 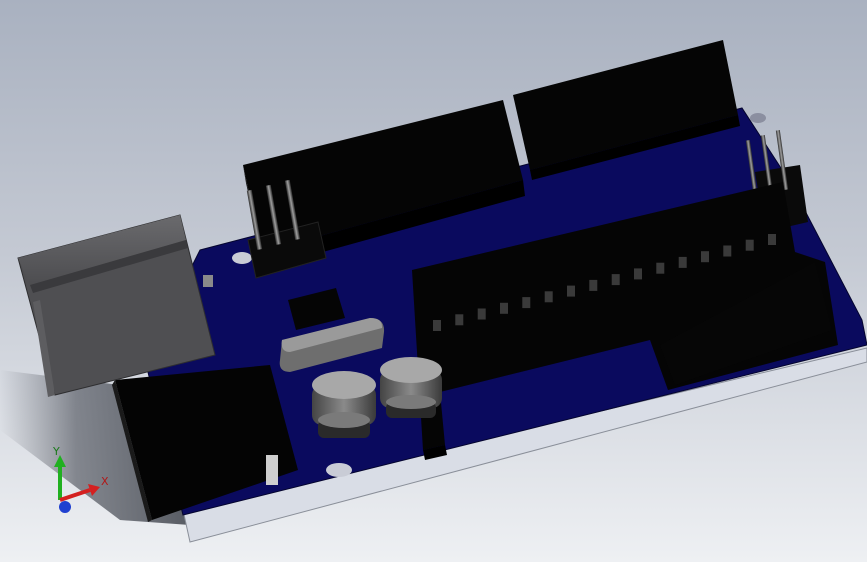 I want to click on y-axis-label: Y, so click(x=56, y=451).